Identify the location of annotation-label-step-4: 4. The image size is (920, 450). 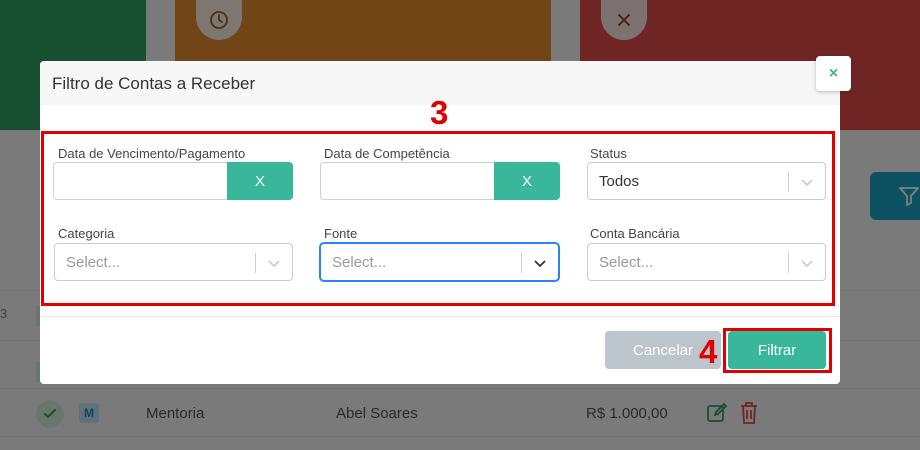
(708, 351).